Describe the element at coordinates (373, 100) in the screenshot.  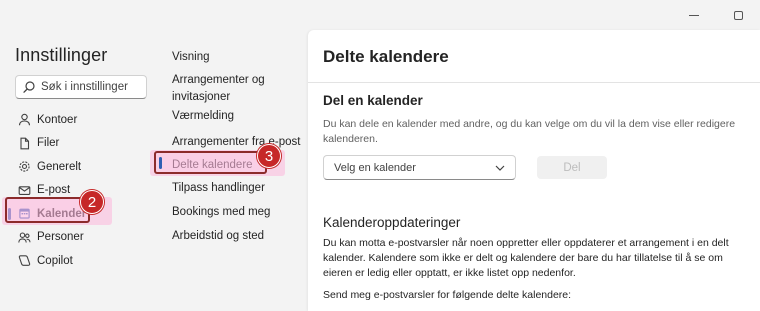
I see `share-heading: Del en kalender` at that location.